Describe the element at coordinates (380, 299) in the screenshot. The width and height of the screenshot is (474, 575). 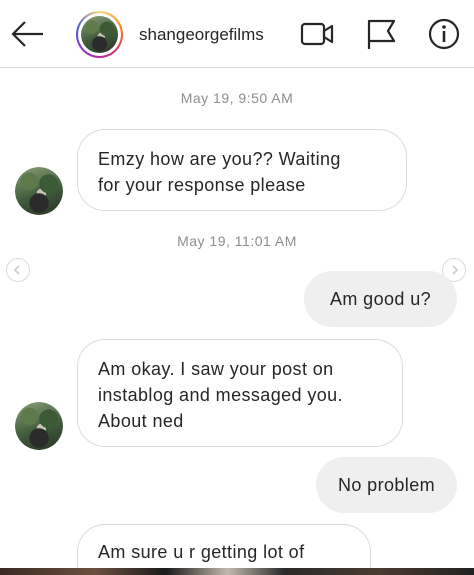
I see `outgoing-message: Am good u?` at that location.